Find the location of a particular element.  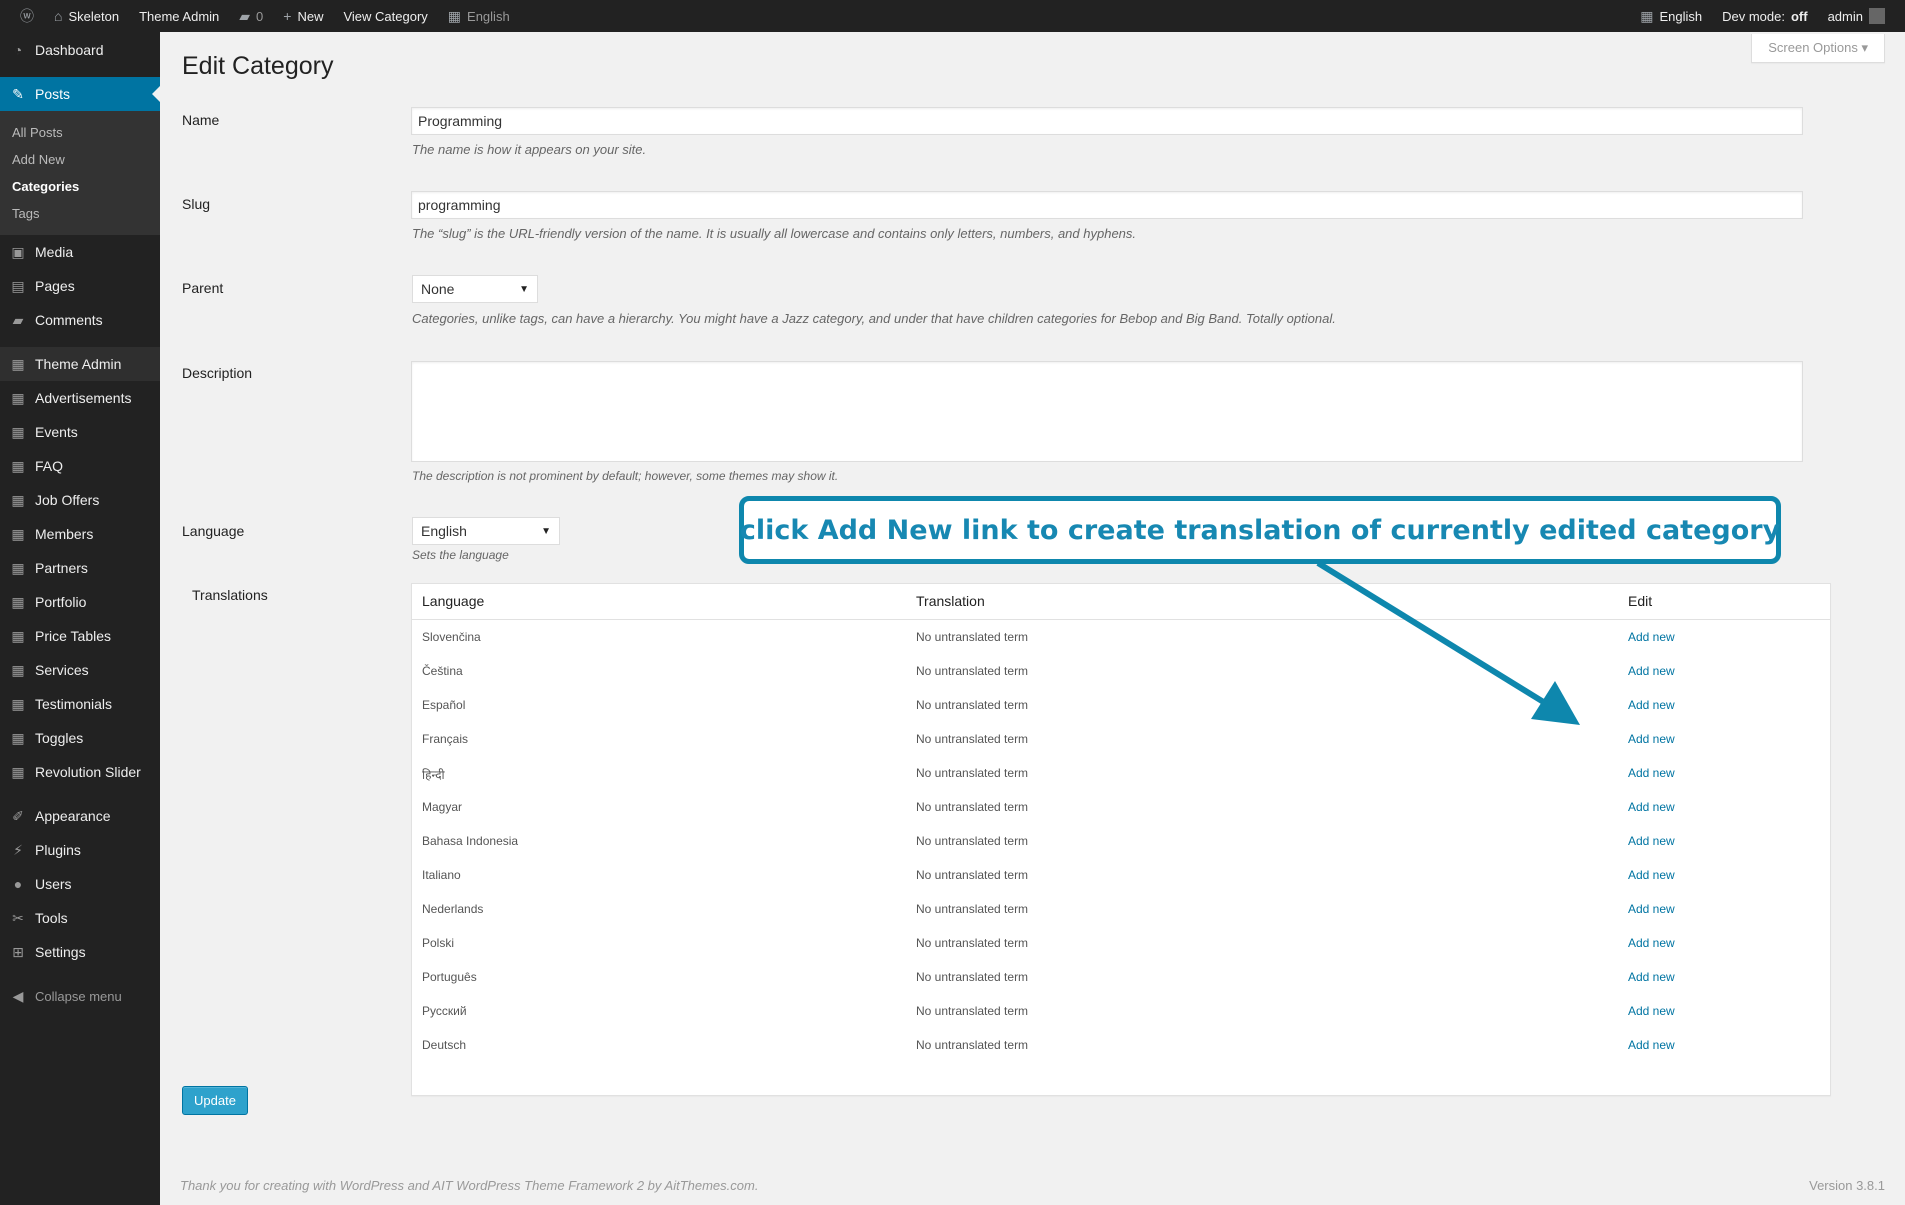

admin-bar-new: + New is located at coordinates (303, 16).